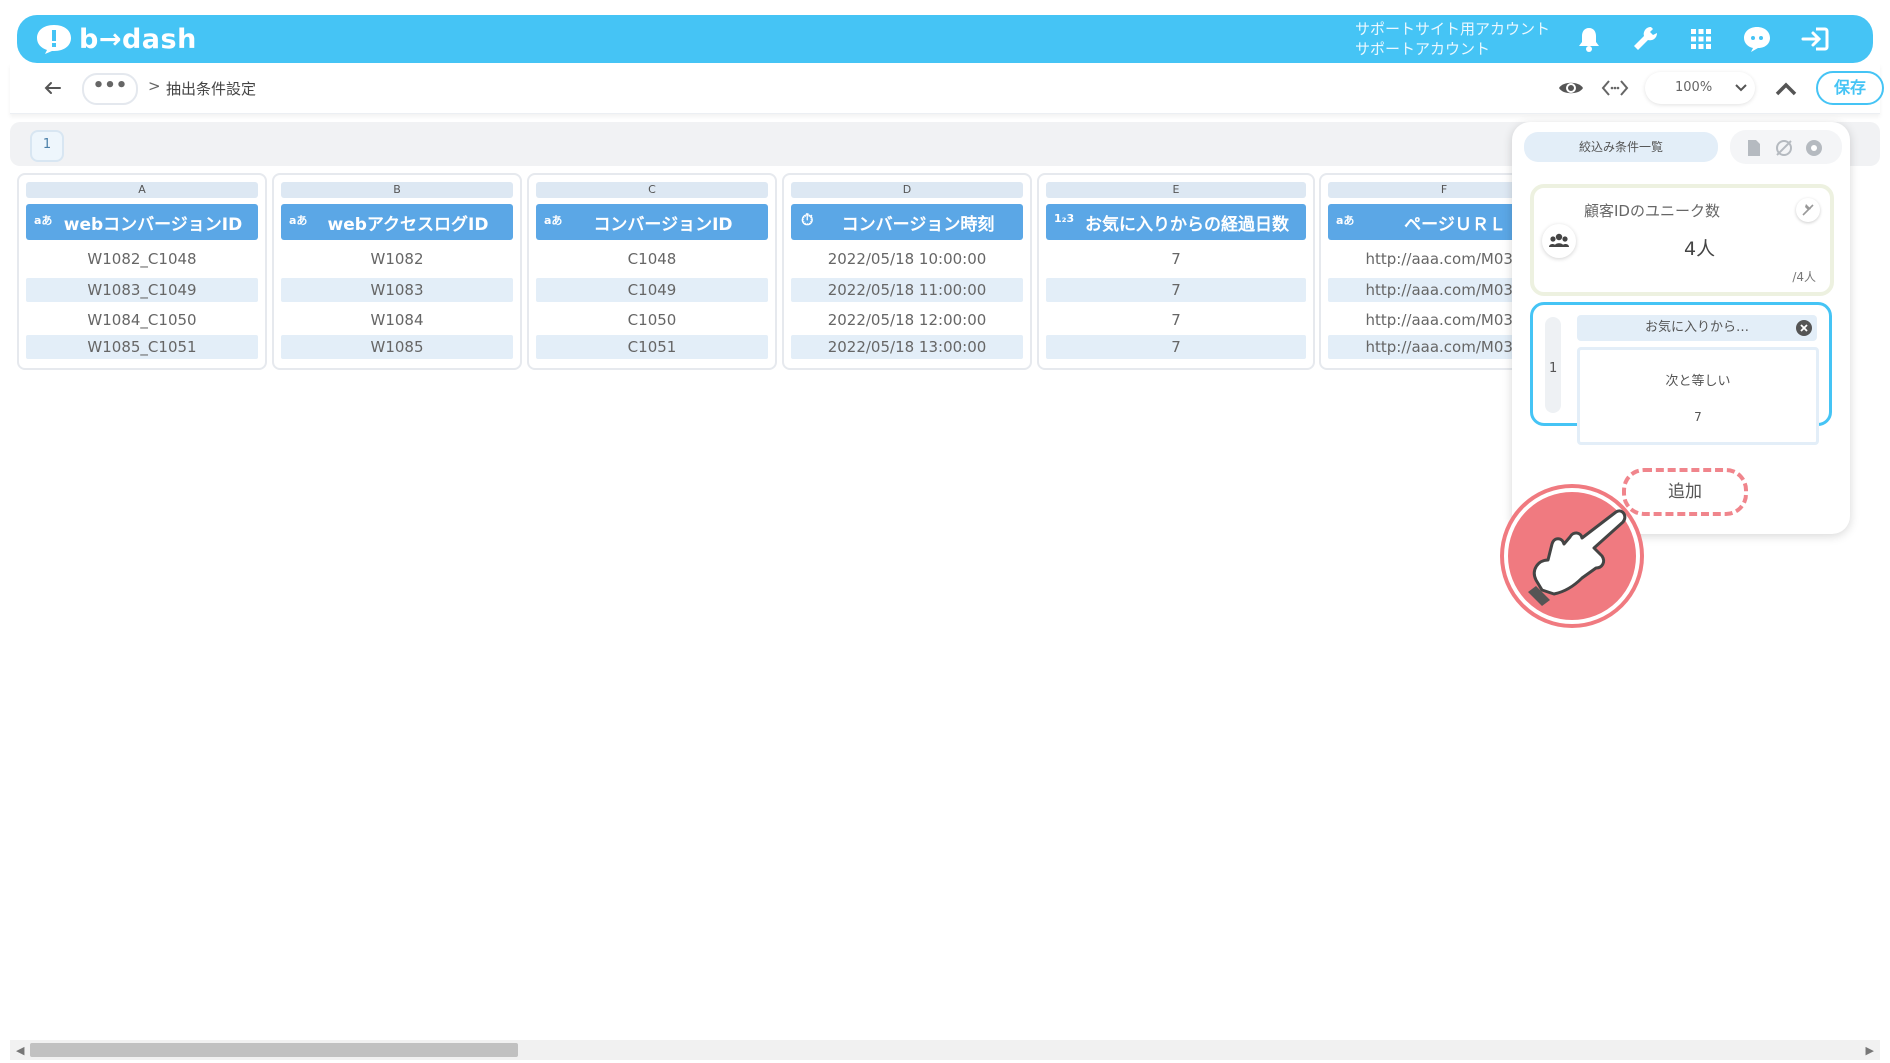  I want to click on chevron-up-icon, so click(1786, 89).